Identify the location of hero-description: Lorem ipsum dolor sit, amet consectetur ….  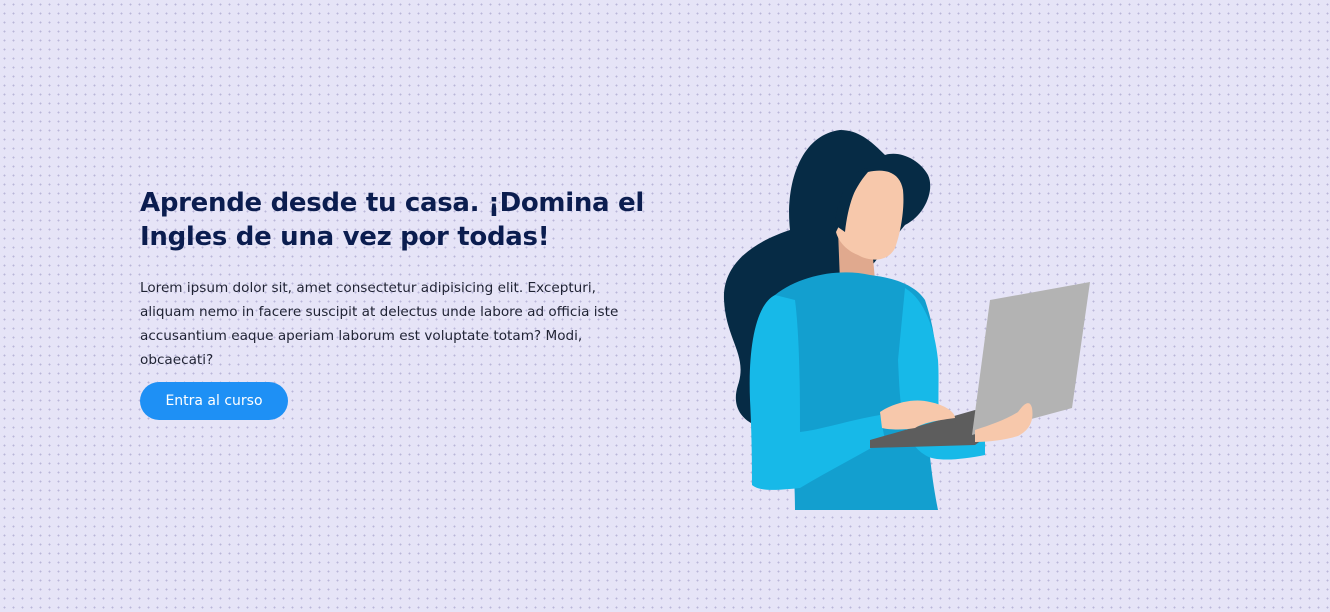
(379, 324).